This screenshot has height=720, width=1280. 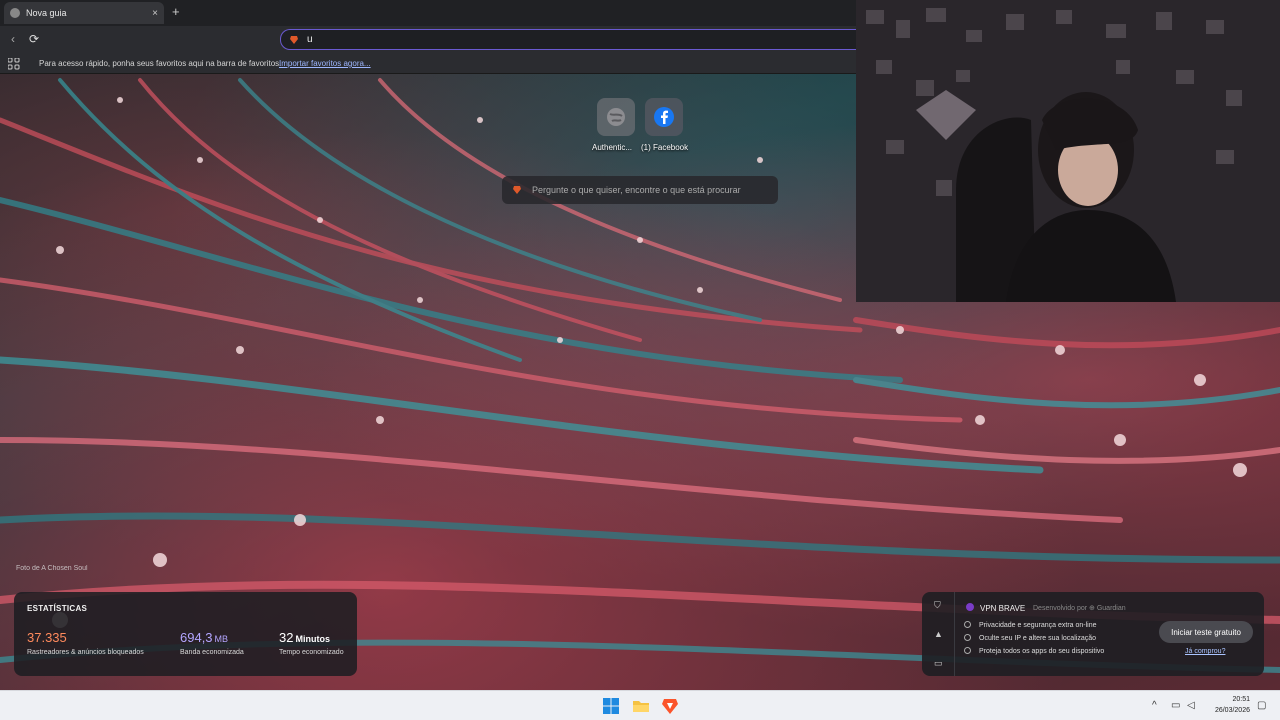 I want to click on globe-icon, so click(x=616, y=117).